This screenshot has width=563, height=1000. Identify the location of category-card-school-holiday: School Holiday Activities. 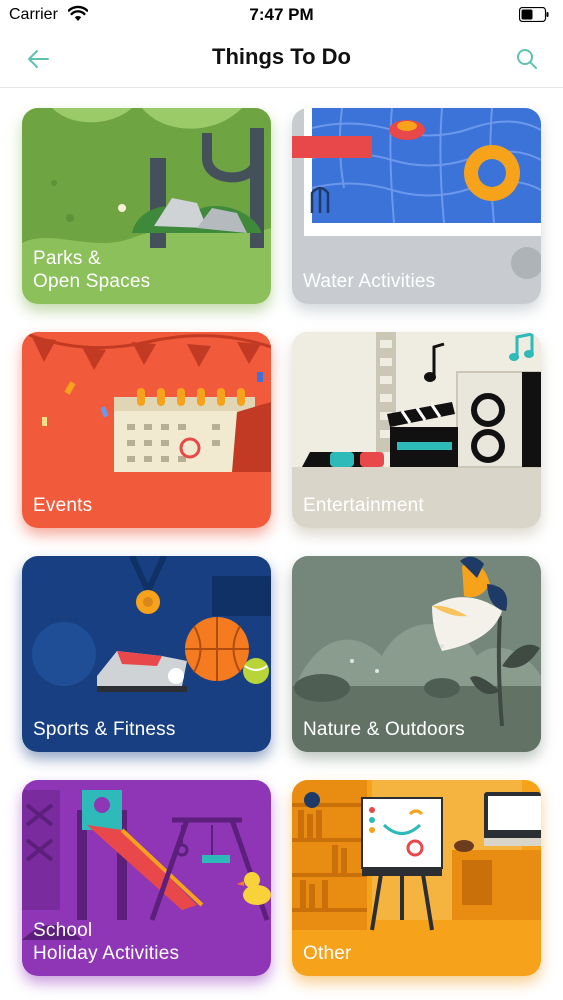
(146, 878).